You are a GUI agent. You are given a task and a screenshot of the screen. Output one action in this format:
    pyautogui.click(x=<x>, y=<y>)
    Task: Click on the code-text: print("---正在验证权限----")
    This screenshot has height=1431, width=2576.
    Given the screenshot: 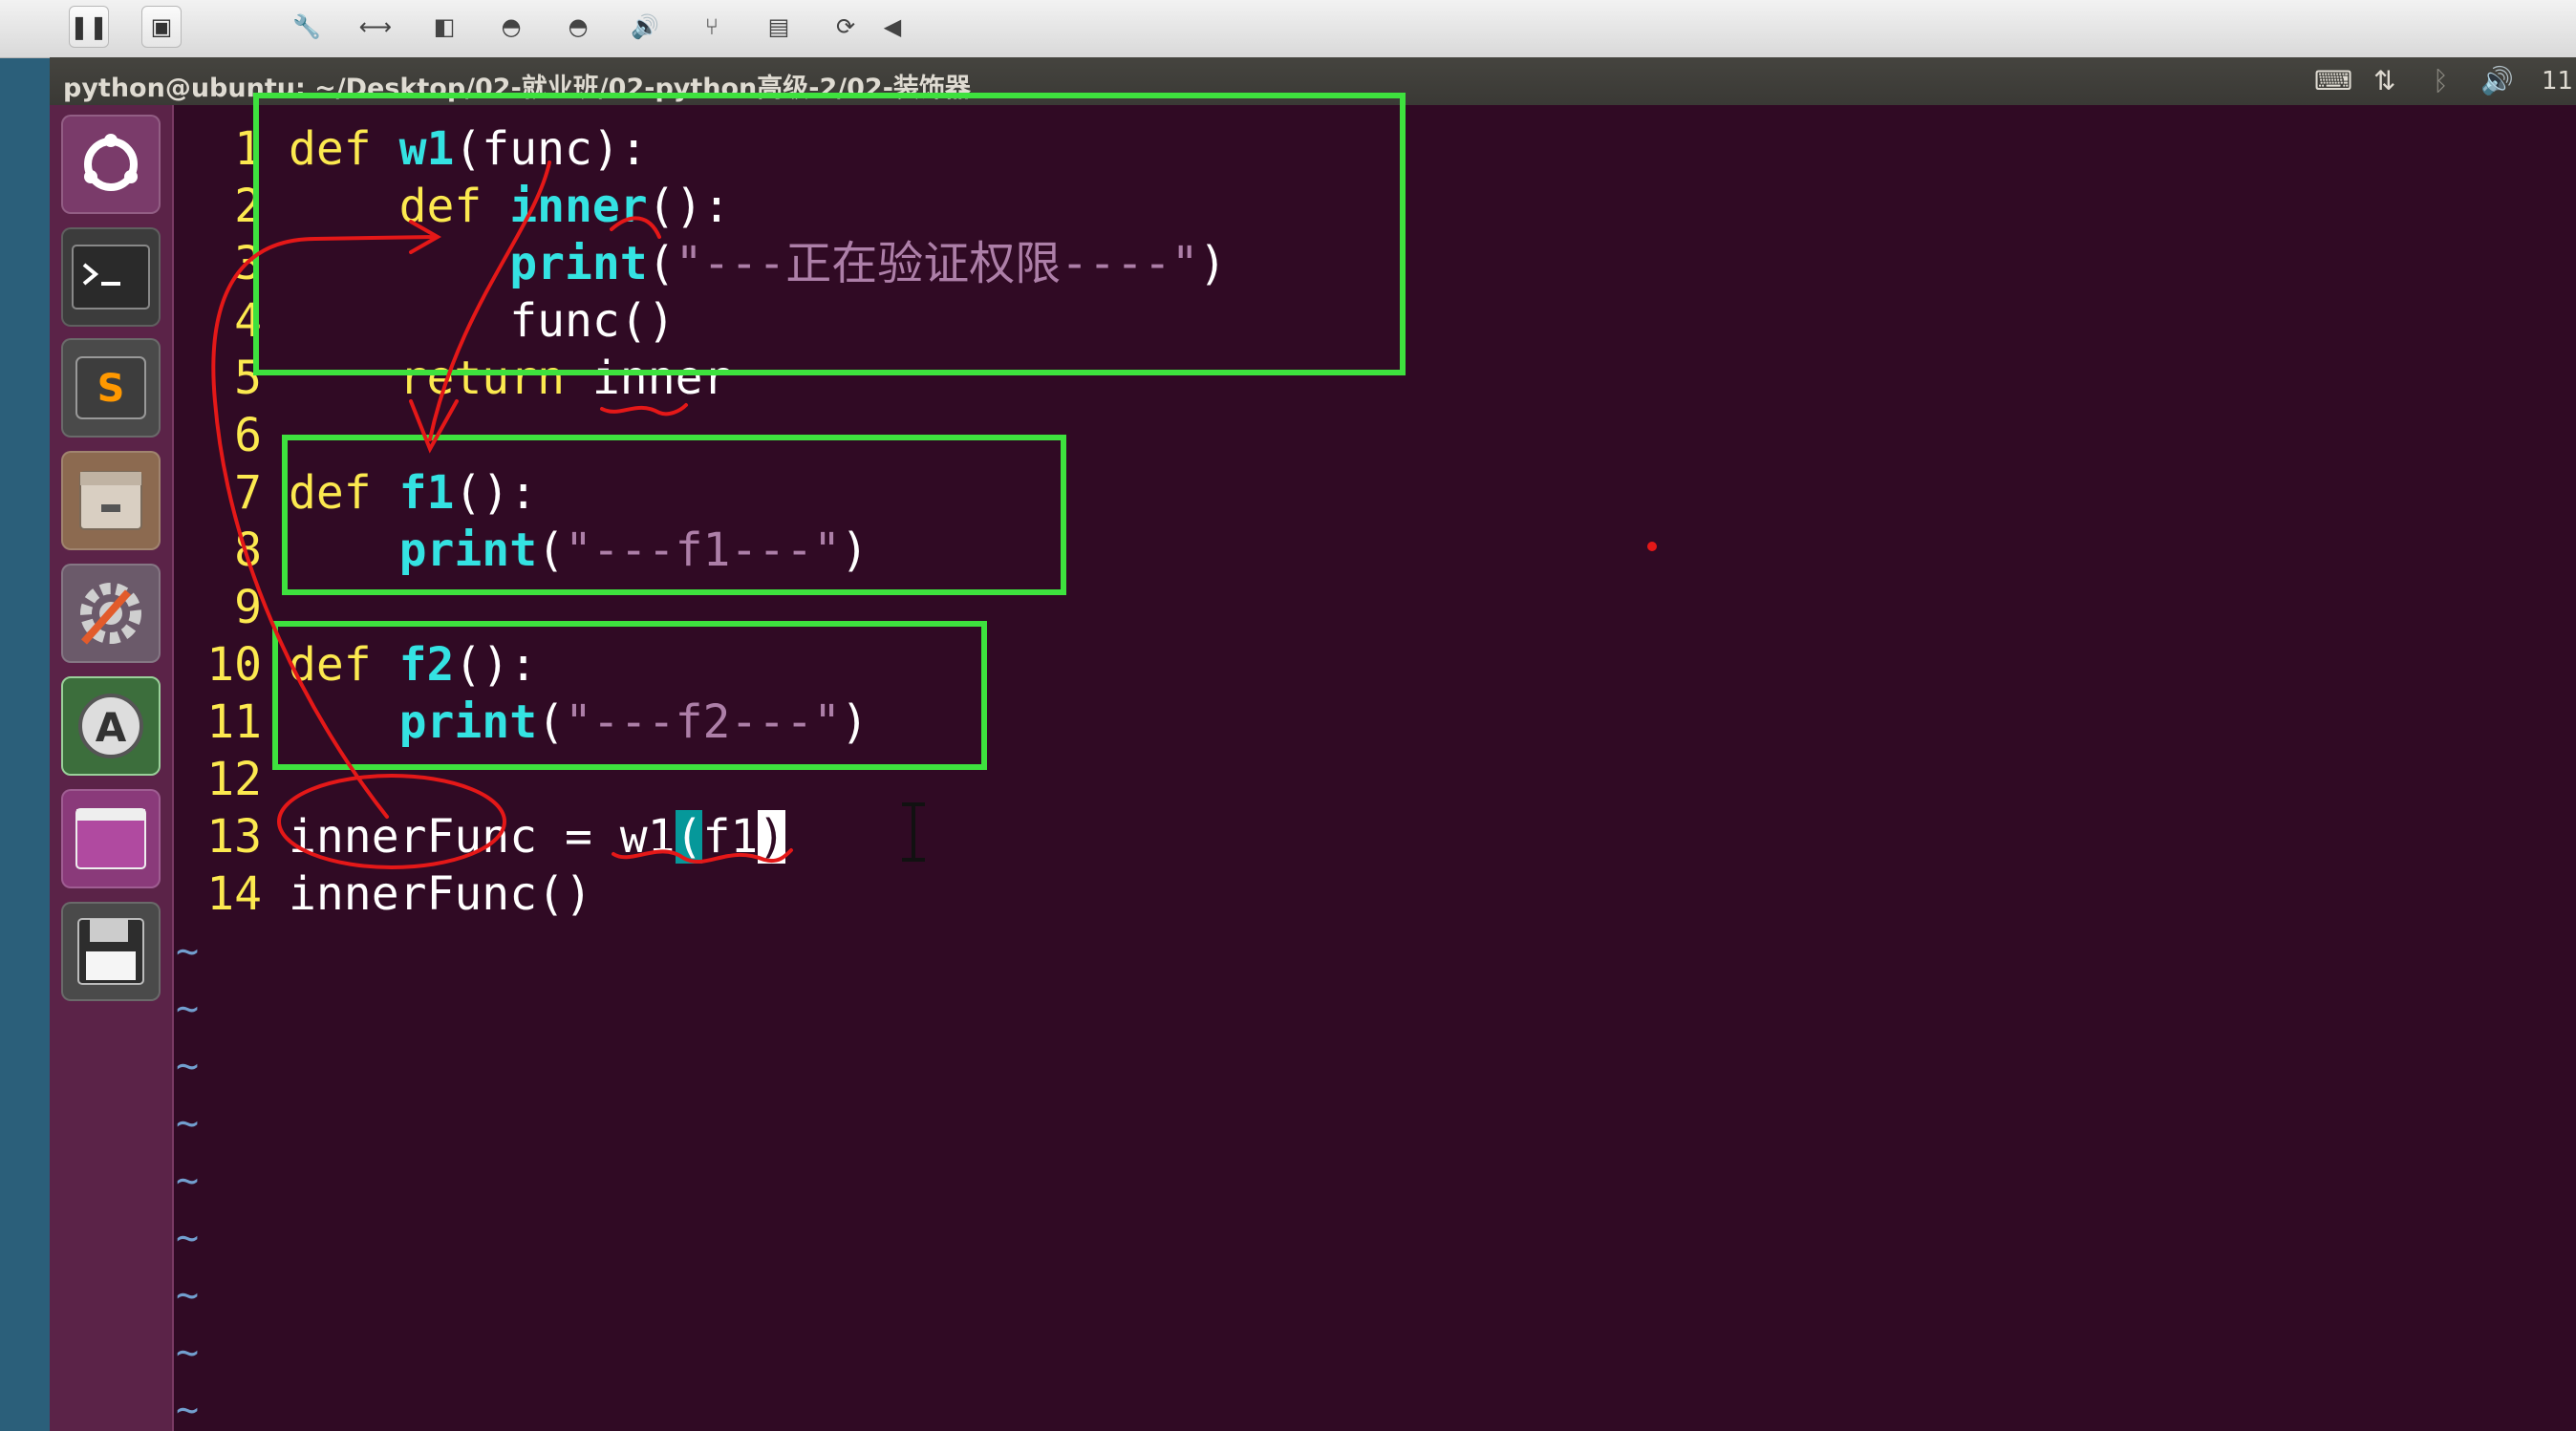 What is the action you would take?
    pyautogui.click(x=758, y=263)
    